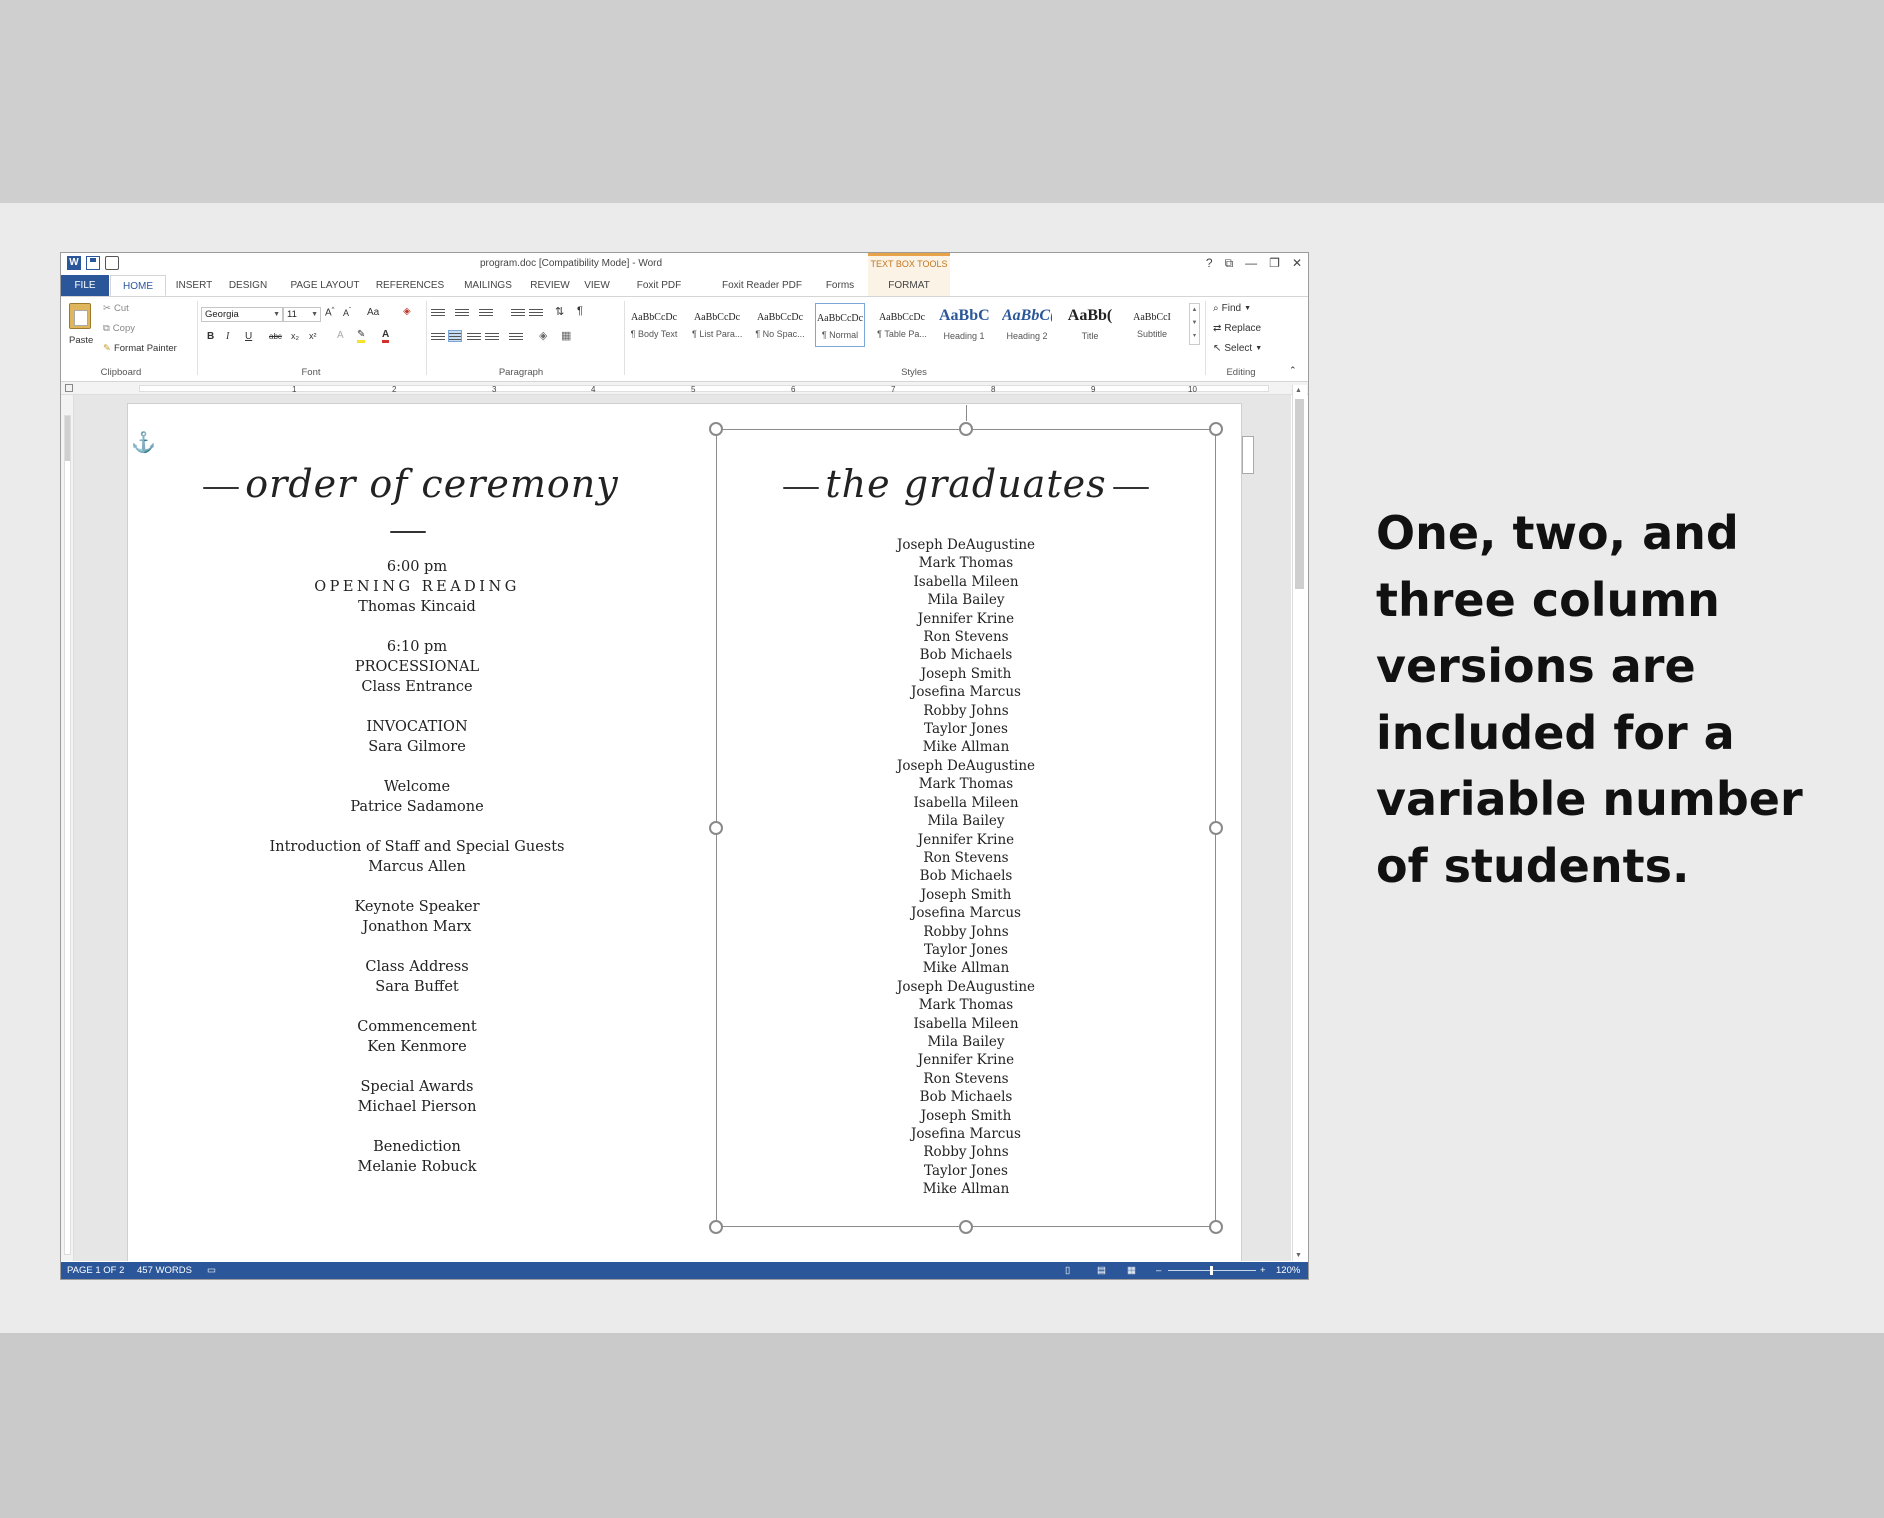 Image resolution: width=1884 pixels, height=1518 pixels. Describe the element at coordinates (966, 1227) in the screenshot. I see `resize-handle-bottom` at that location.